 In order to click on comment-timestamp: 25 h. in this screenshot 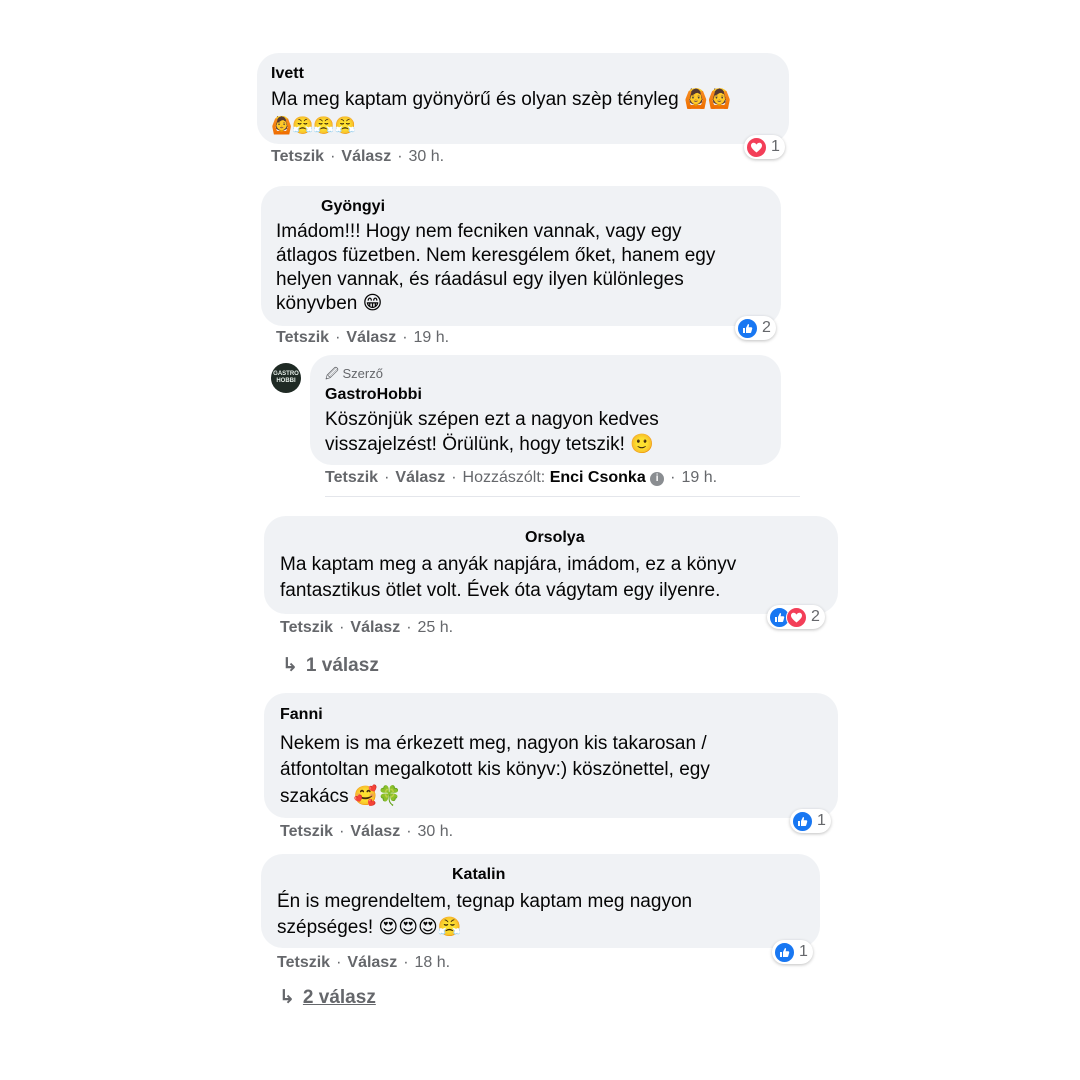, I will do `click(435, 627)`.